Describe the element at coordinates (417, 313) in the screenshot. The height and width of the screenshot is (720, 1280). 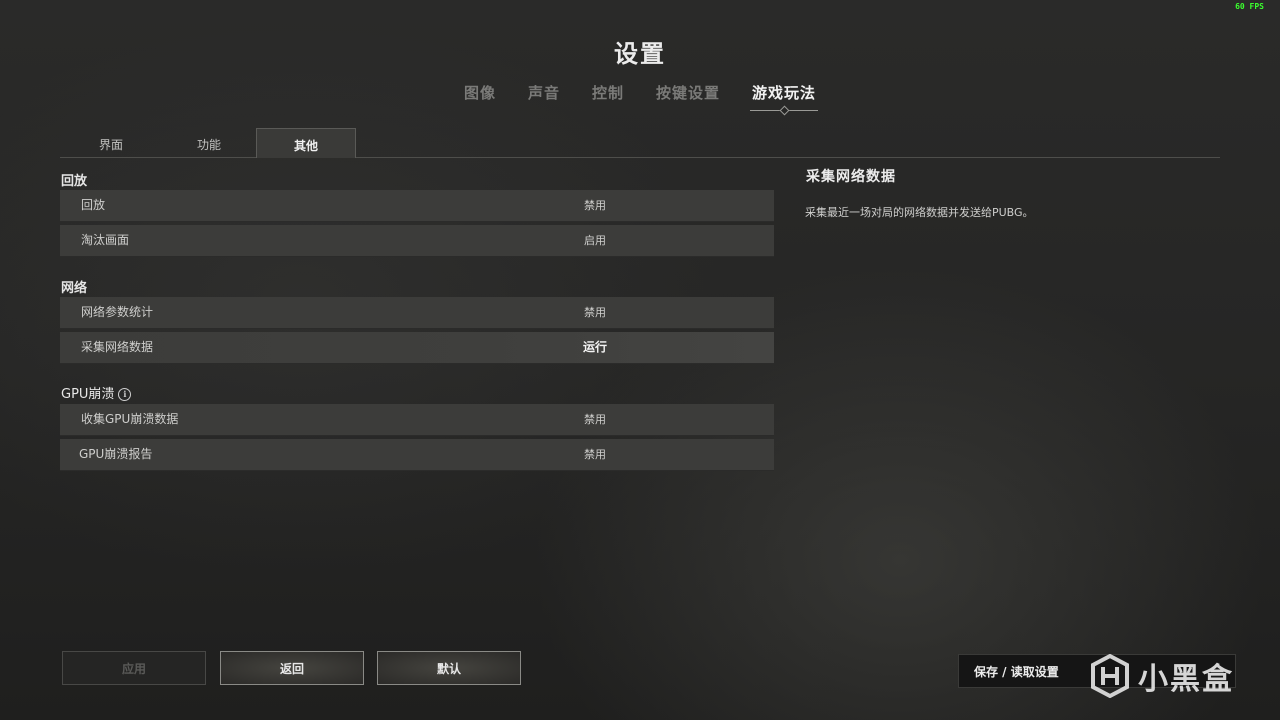
I see `setting-row-network-stats: 网络参数统计 禁用` at that location.